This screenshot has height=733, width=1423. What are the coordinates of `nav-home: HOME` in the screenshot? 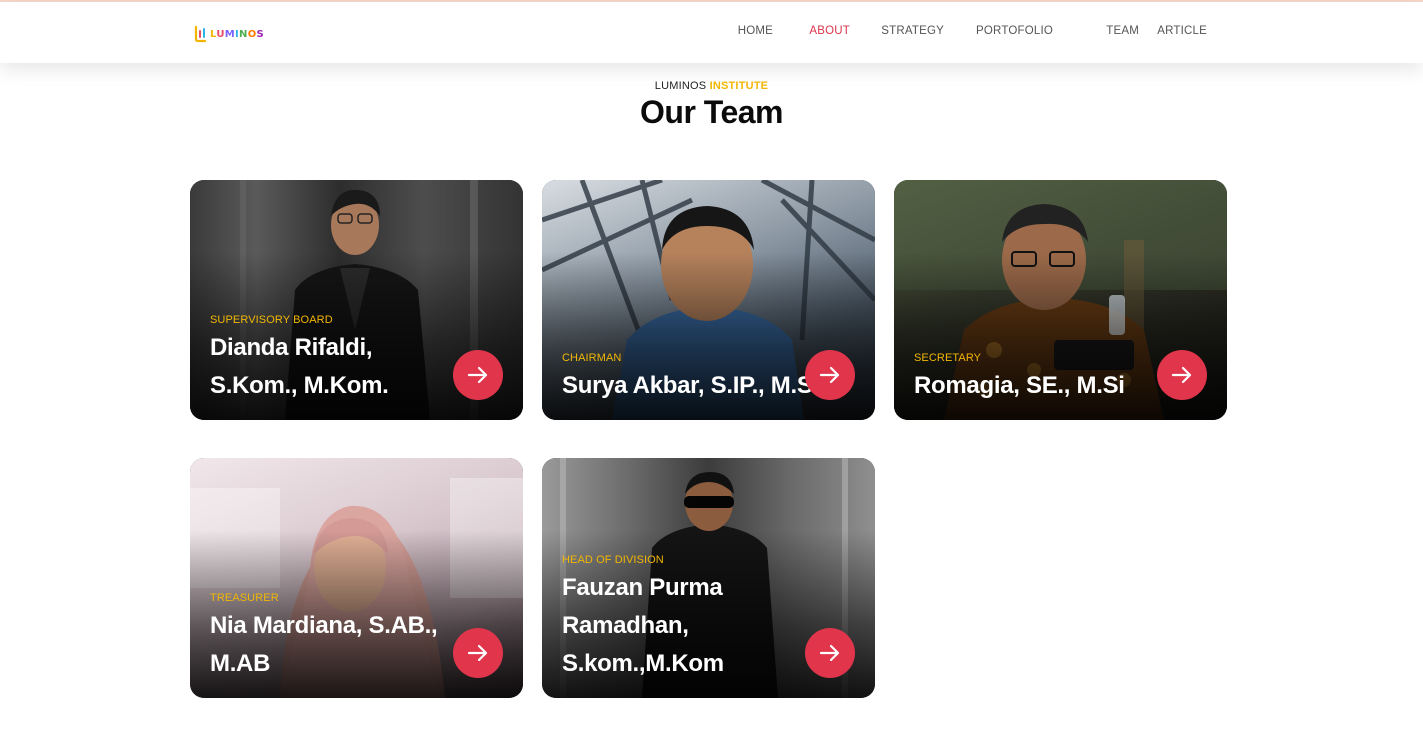 It's located at (755, 31).